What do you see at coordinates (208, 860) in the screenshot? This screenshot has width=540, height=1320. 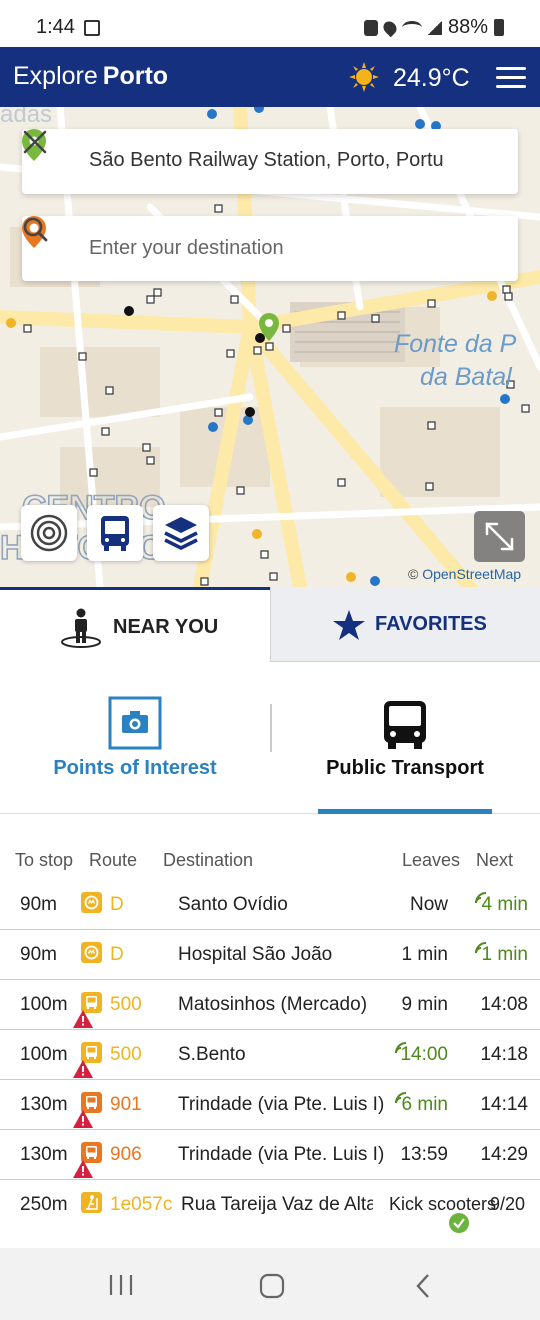 I see `header-destination: Destination` at bounding box center [208, 860].